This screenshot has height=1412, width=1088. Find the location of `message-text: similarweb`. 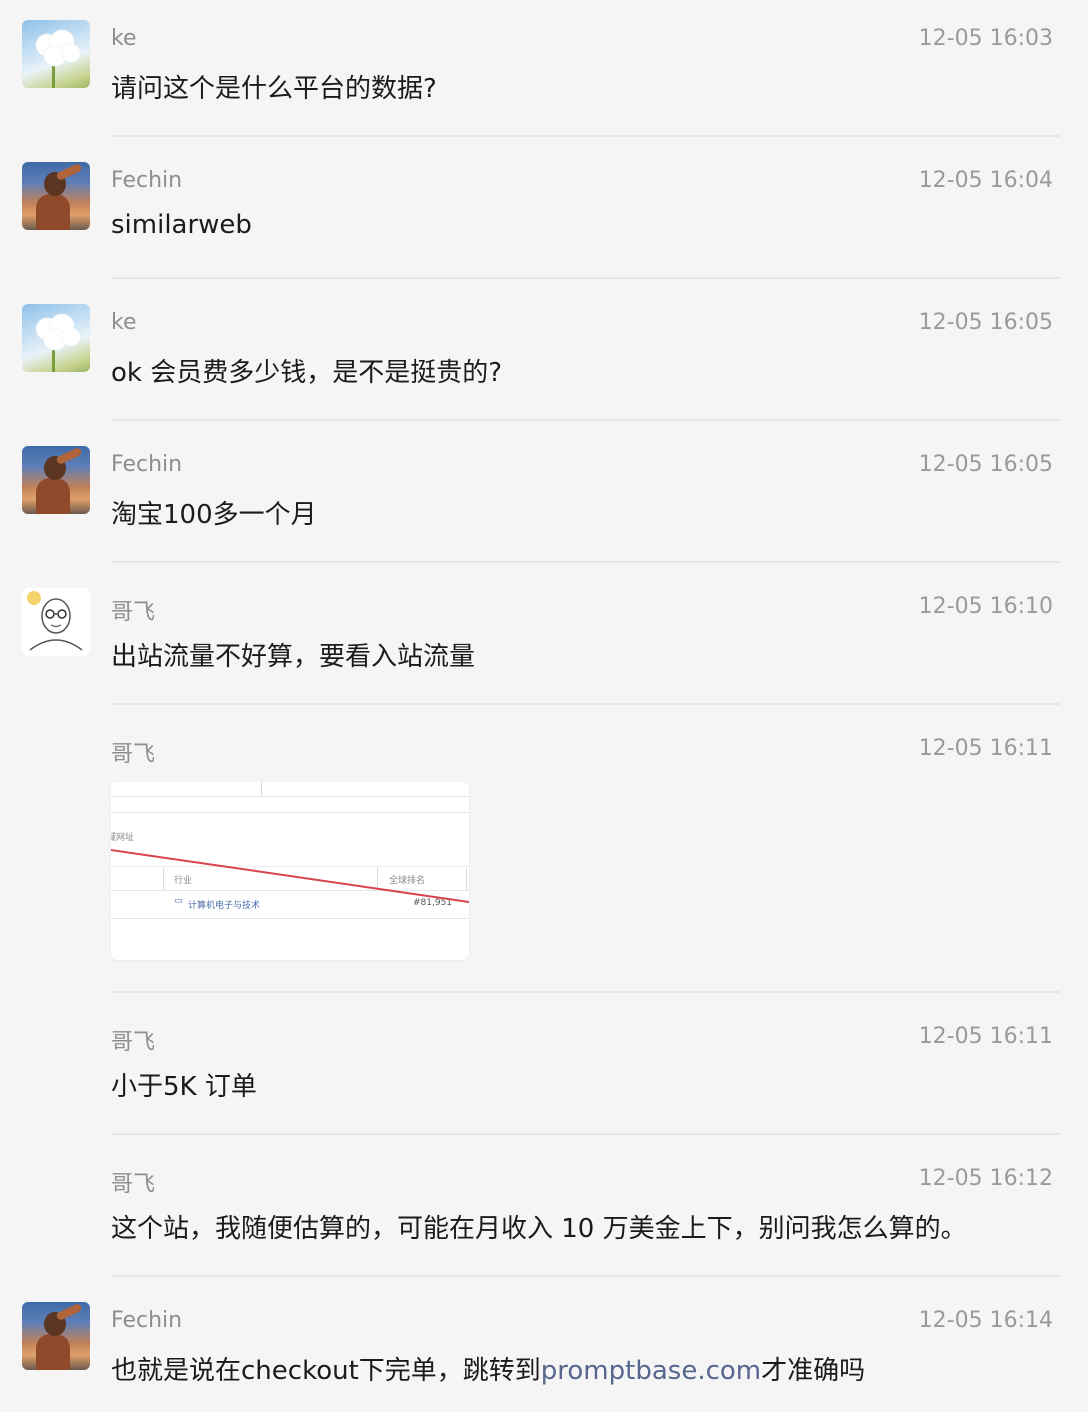

message-text: similarweb is located at coordinates (181, 225).